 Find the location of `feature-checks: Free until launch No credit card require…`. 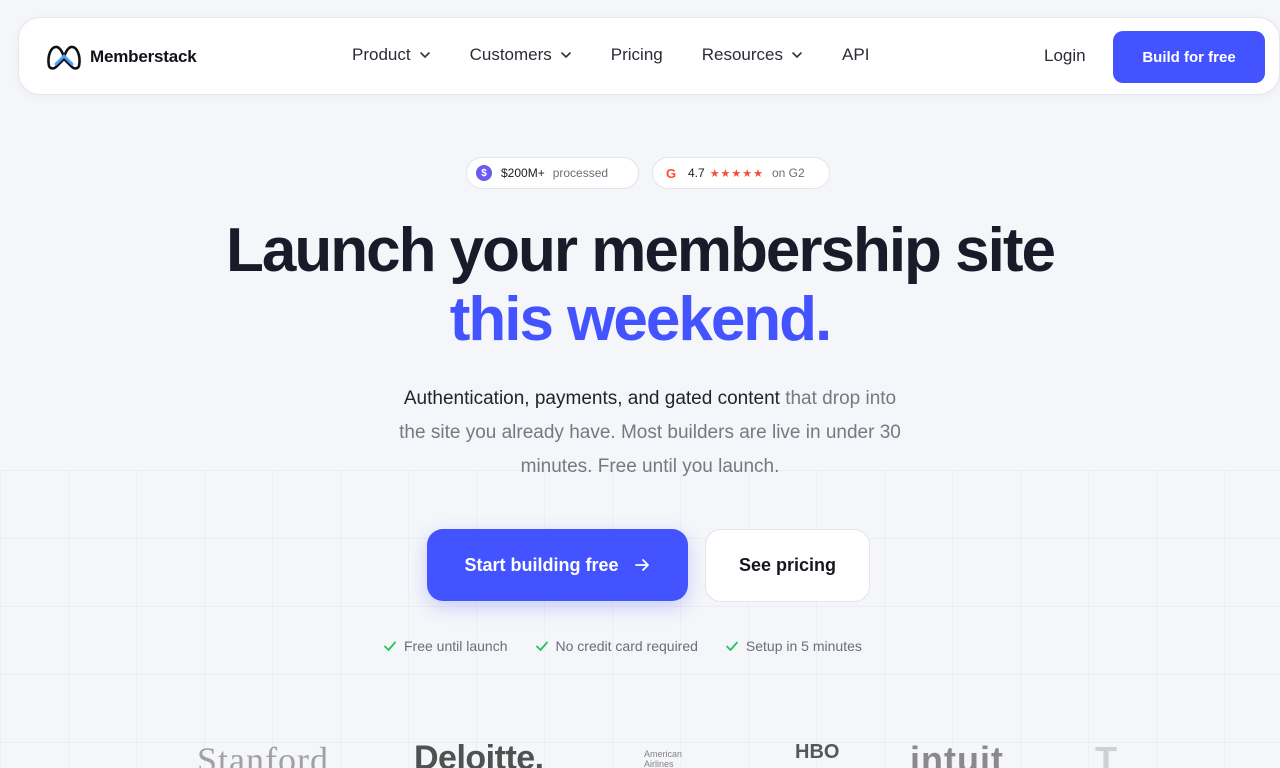

feature-checks: Free until launch No credit card require… is located at coordinates (636, 646).